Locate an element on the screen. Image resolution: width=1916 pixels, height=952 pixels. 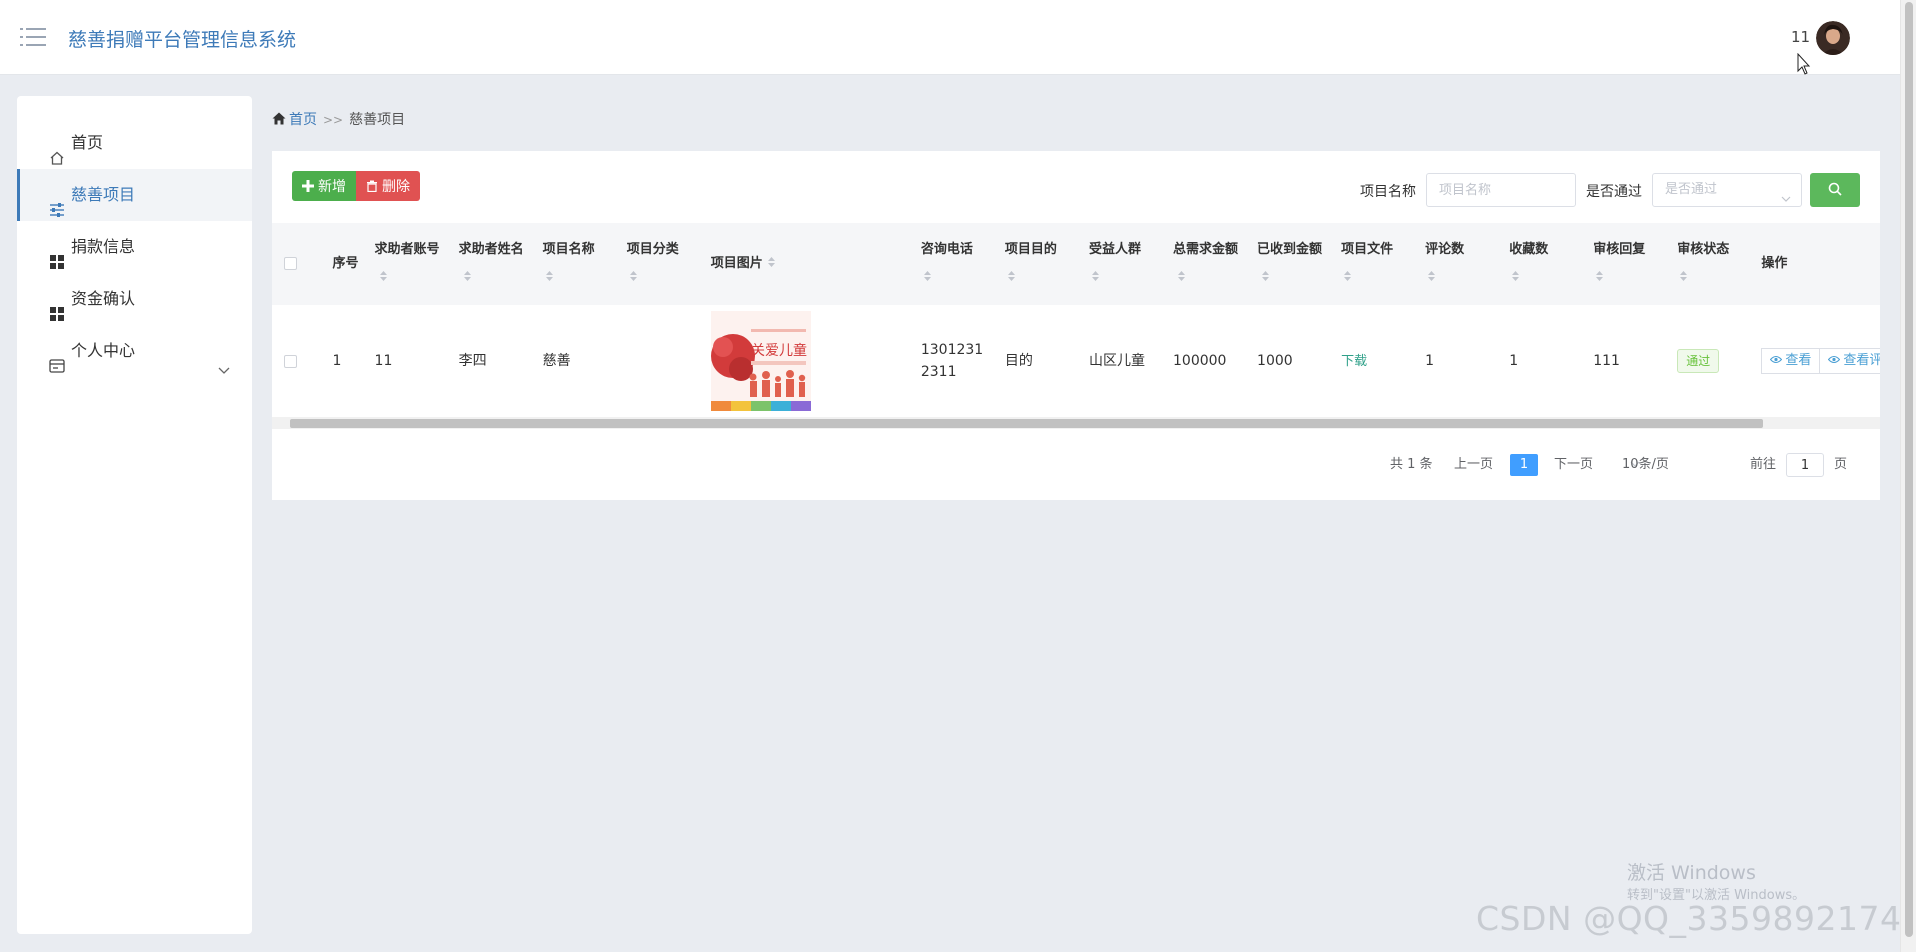
project-name-input is located at coordinates (1501, 190).